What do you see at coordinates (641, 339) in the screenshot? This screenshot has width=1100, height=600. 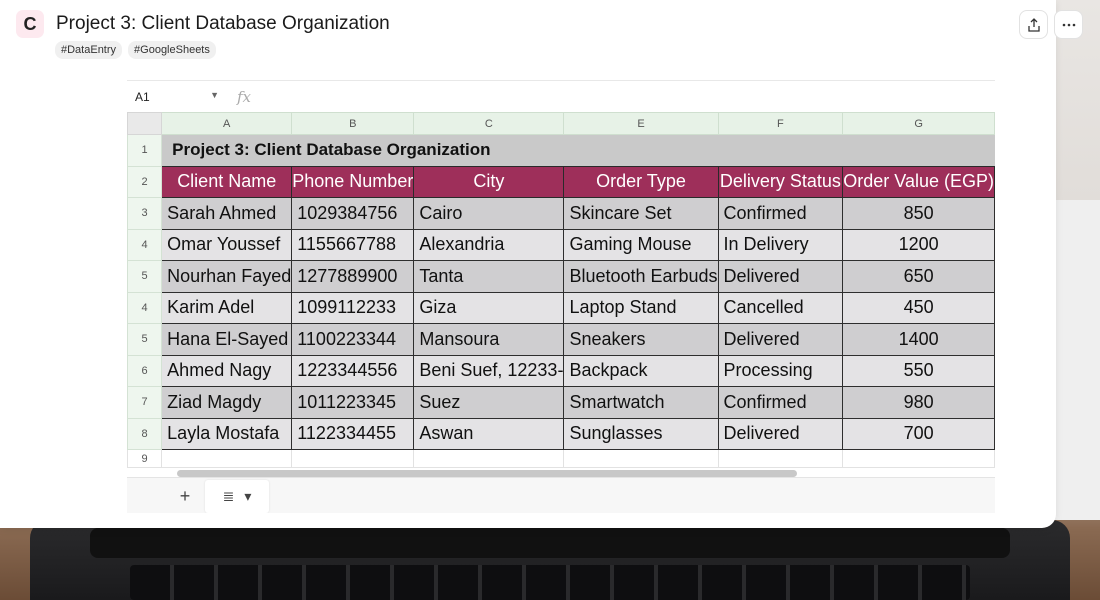 I see `cell: Sneakers` at bounding box center [641, 339].